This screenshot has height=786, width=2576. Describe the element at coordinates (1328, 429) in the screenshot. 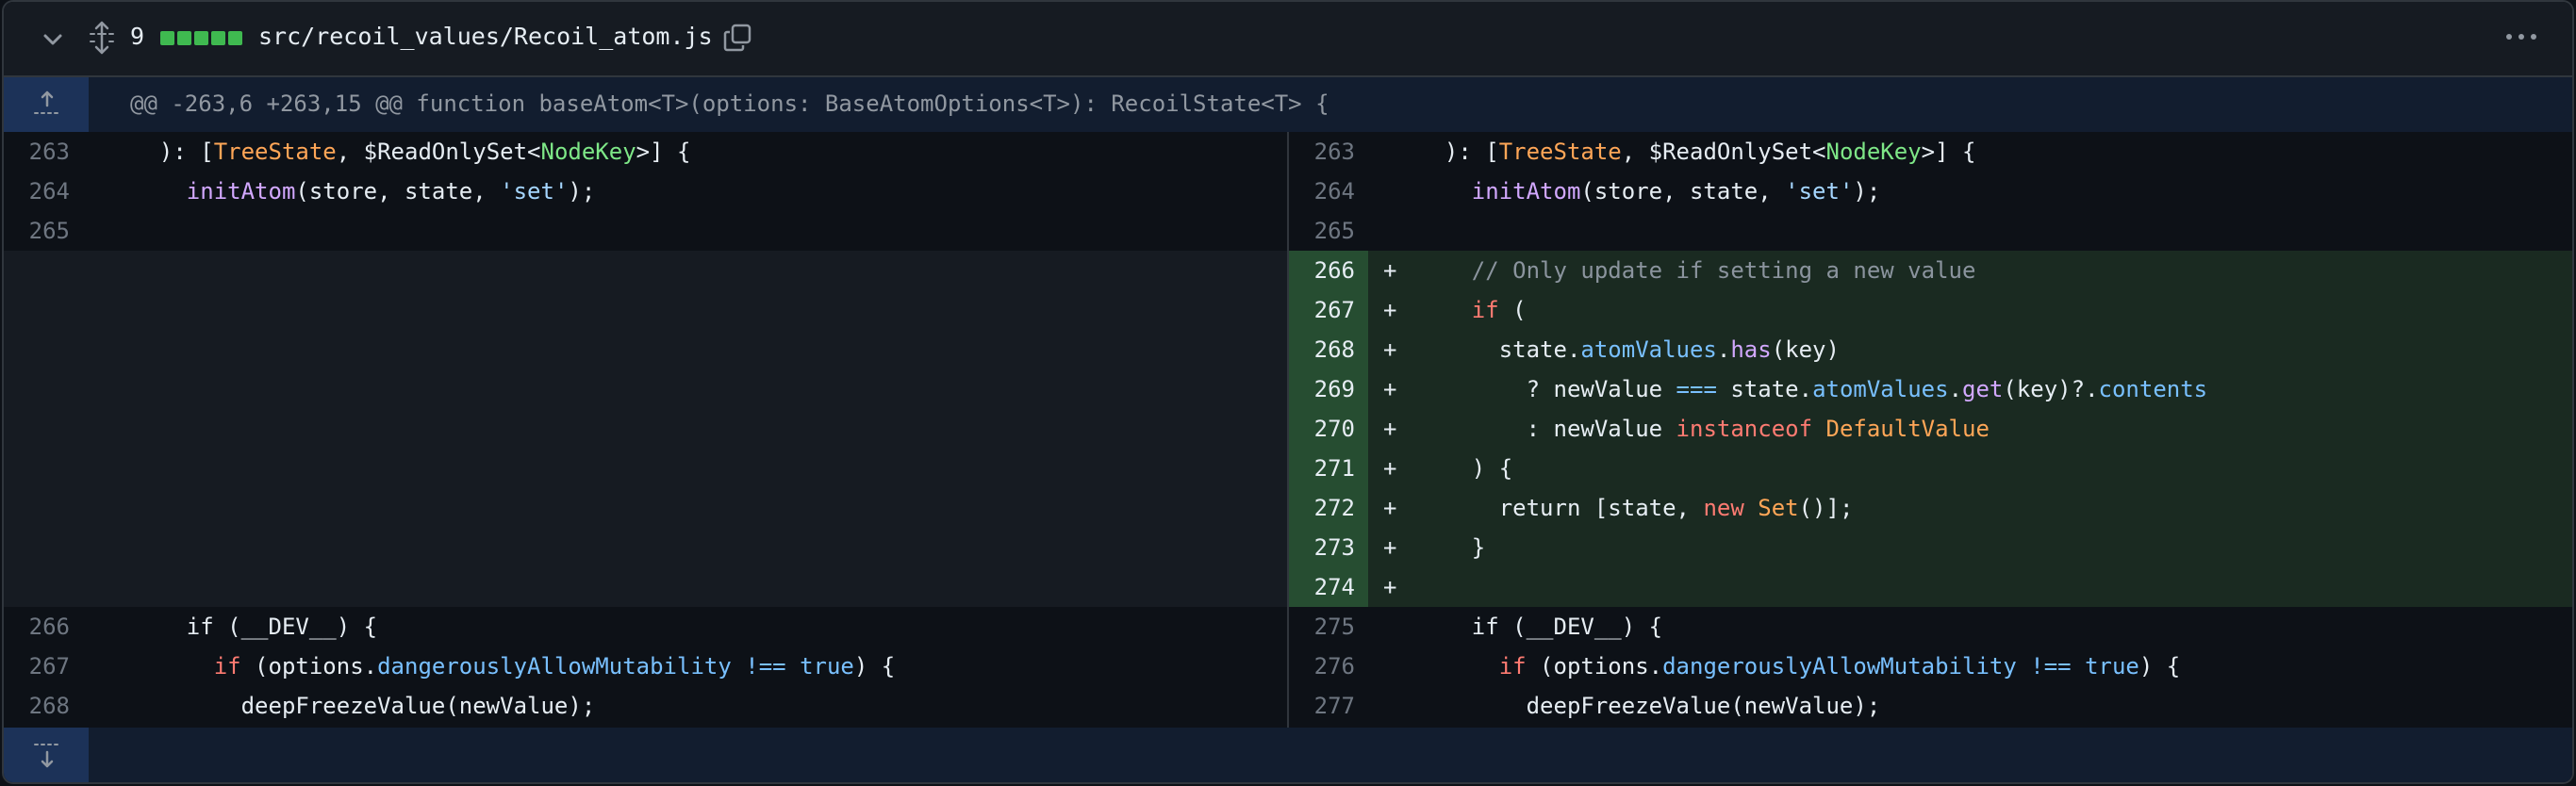

I see `line-number: 270` at that location.